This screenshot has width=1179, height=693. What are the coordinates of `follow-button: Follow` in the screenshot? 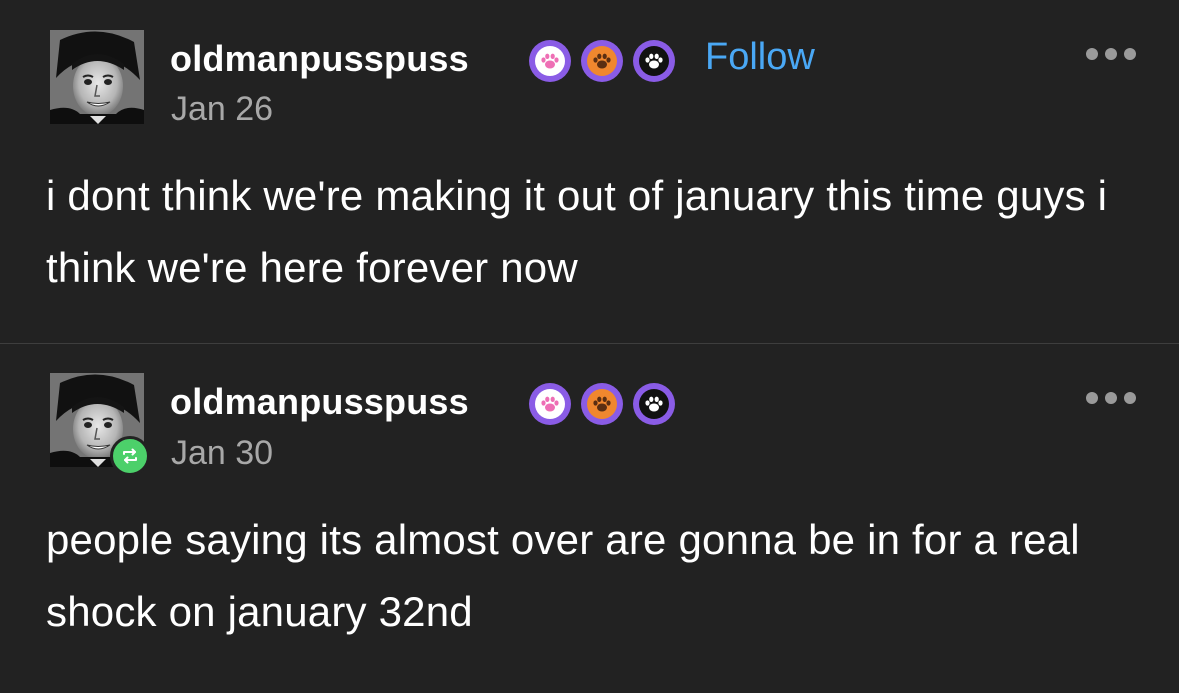 It's located at (760, 57).